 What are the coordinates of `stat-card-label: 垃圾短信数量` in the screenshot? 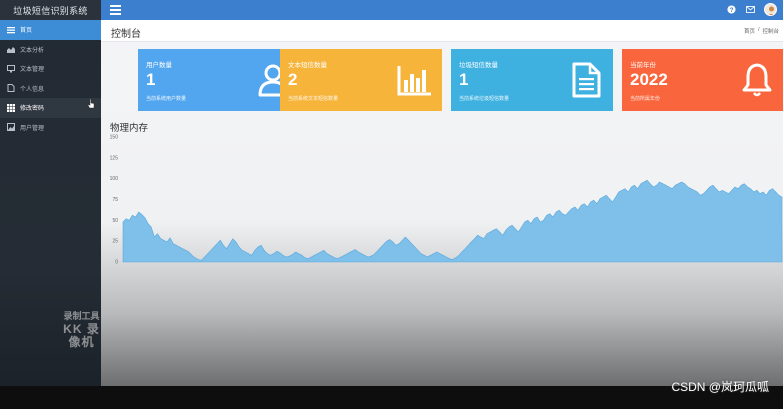 It's located at (478, 65).